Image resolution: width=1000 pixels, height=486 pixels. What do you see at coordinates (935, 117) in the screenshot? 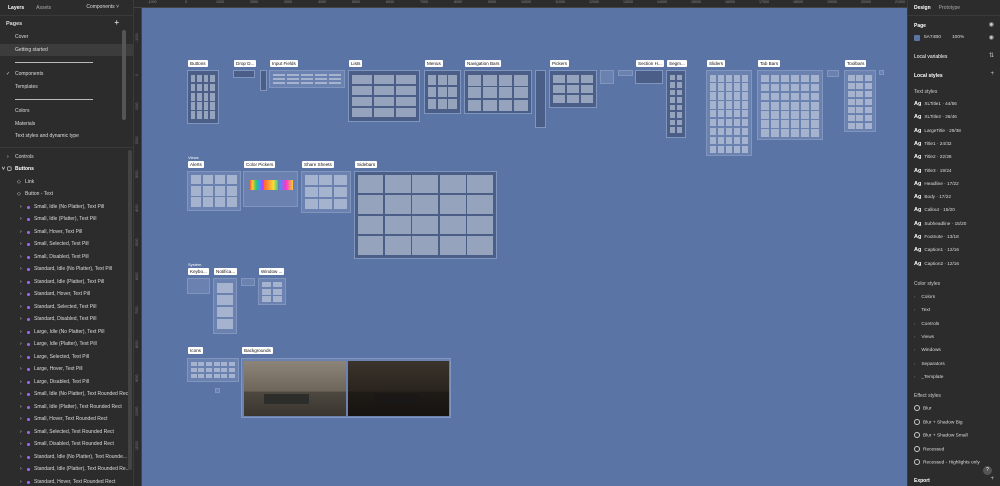
I see `text-style-item: Ag XLTitle2 · 36/46` at bounding box center [935, 117].